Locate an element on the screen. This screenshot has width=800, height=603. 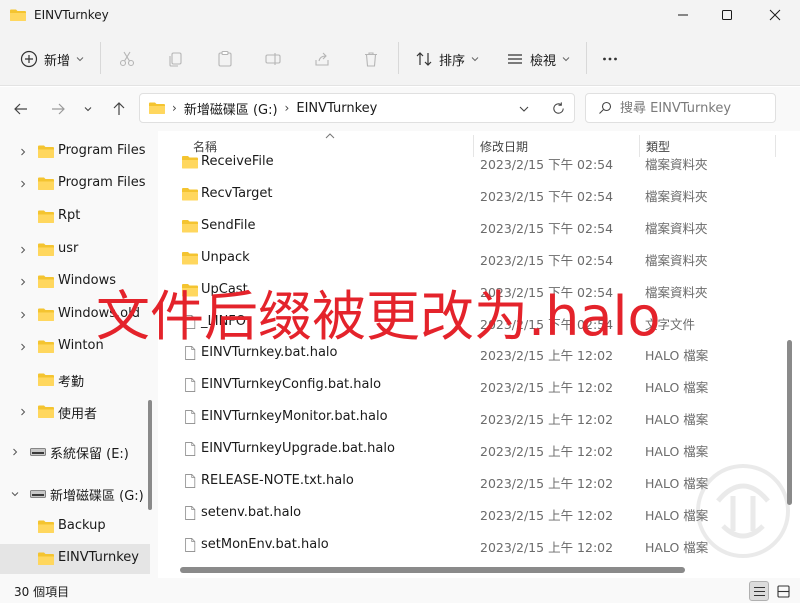
sort-button: 排序 is located at coordinates (447, 59).